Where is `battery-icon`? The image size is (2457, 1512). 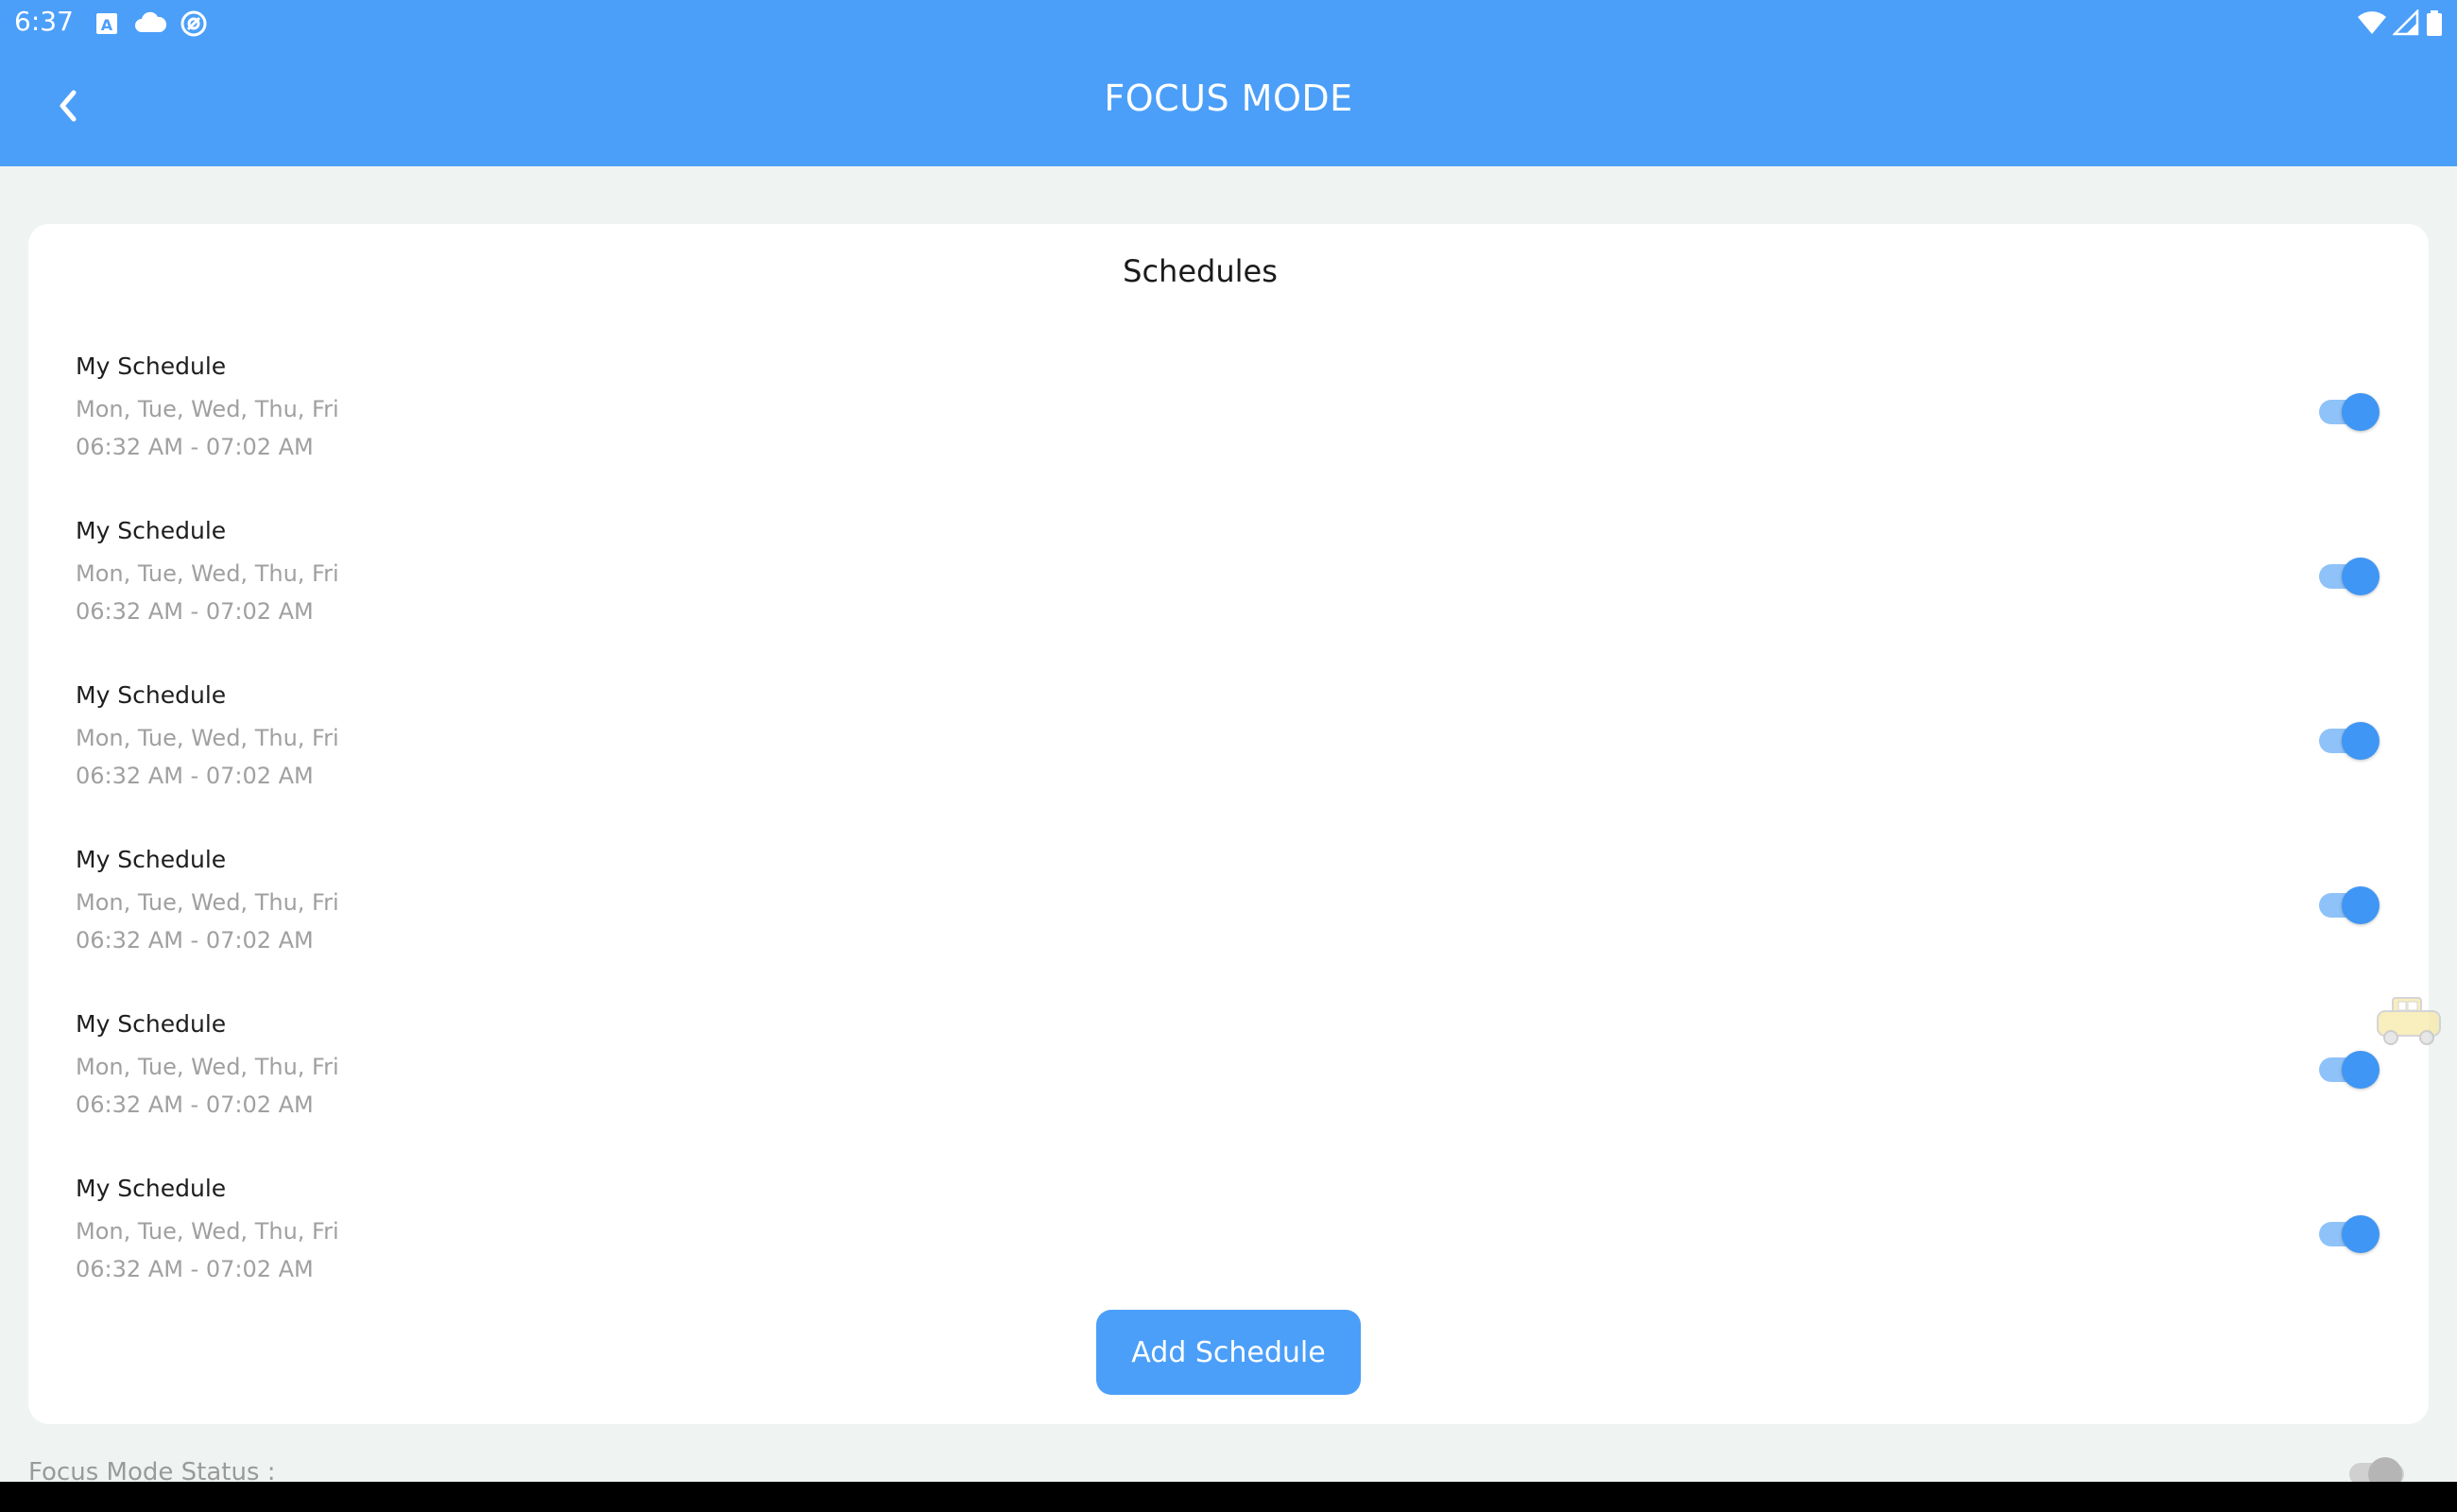 battery-icon is located at coordinates (2434, 23).